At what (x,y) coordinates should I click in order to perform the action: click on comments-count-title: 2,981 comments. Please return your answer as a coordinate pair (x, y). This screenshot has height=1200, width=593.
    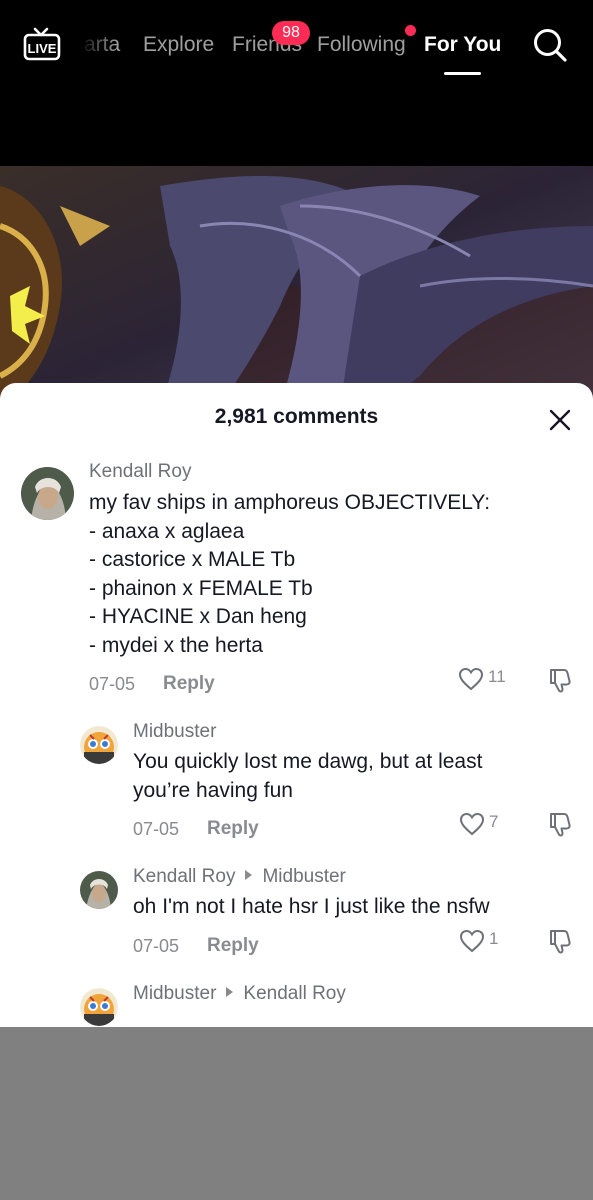
    Looking at the image, I should click on (296, 416).